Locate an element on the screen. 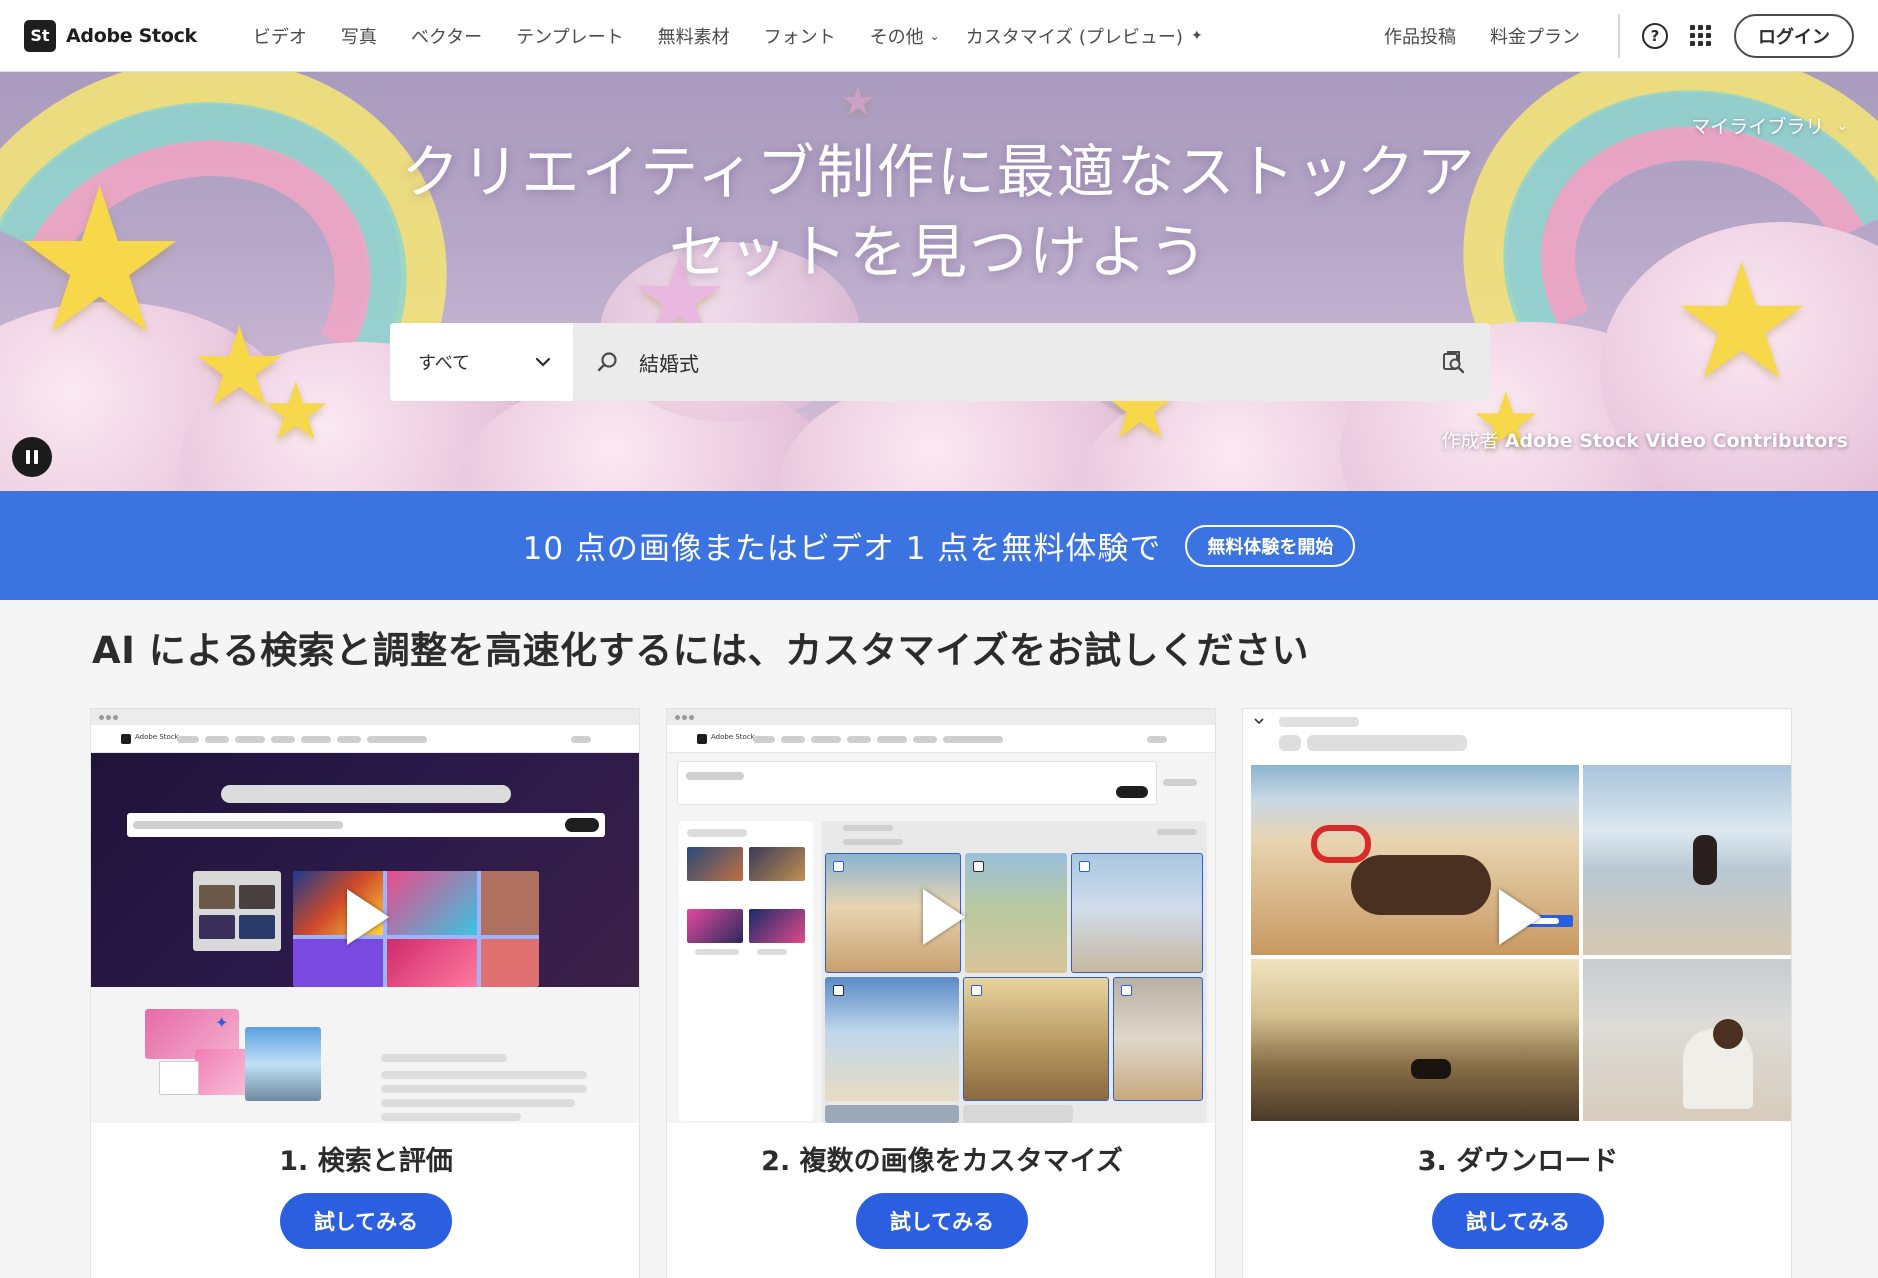  try-button-search: 試してみる is located at coordinates (366, 1221).